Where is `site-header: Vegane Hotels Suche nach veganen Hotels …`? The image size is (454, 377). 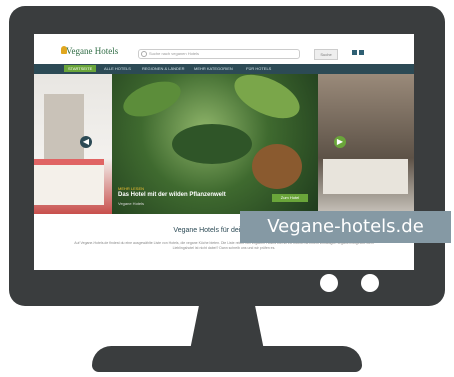
site-header: Vegane Hotels Suche nach veganen Hotels … is located at coordinates (224, 49).